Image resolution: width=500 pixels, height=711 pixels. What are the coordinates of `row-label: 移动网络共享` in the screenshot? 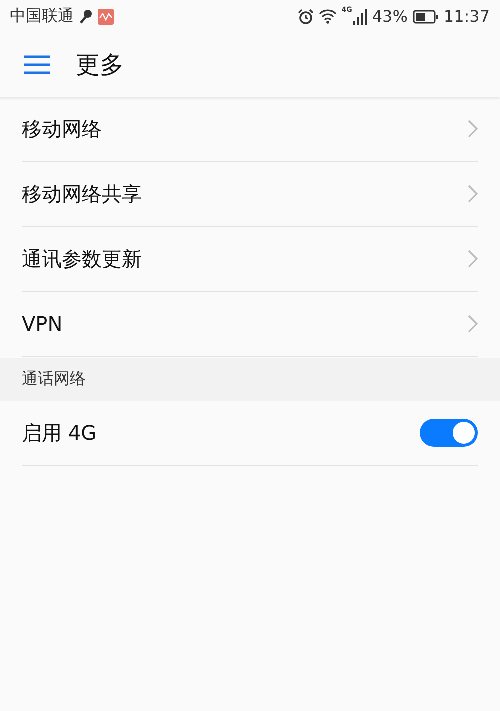 It's located at (82, 194).